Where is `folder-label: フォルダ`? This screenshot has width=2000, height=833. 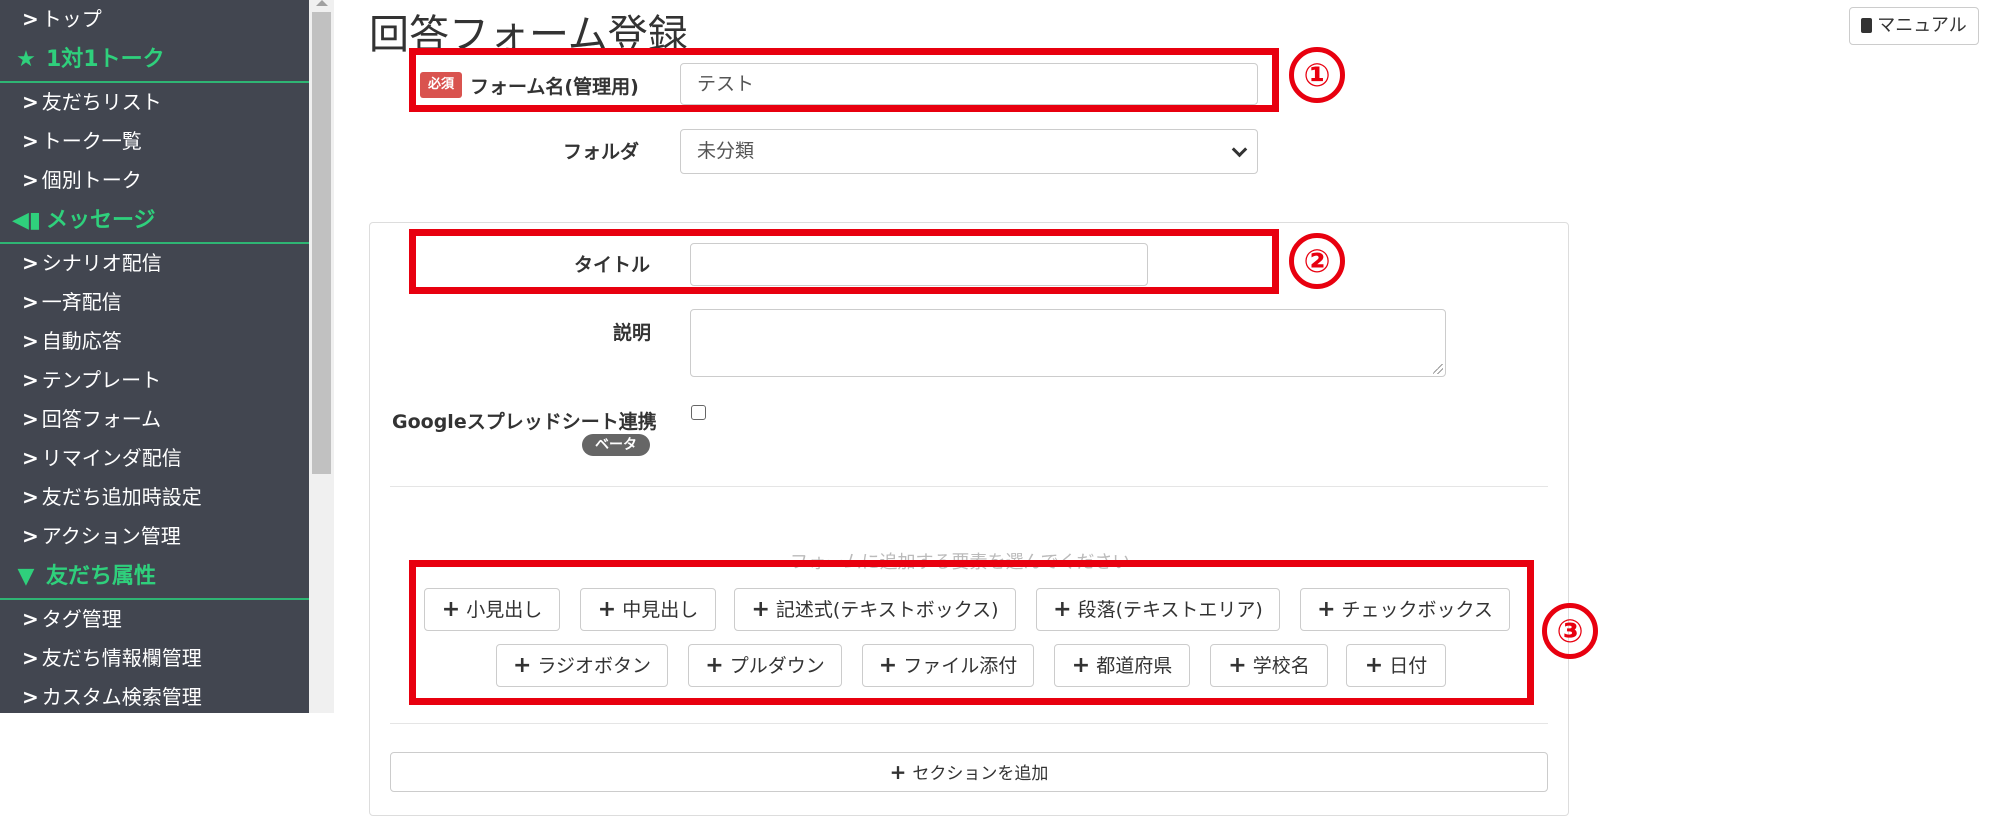 folder-label: フォルダ is located at coordinates (601, 152).